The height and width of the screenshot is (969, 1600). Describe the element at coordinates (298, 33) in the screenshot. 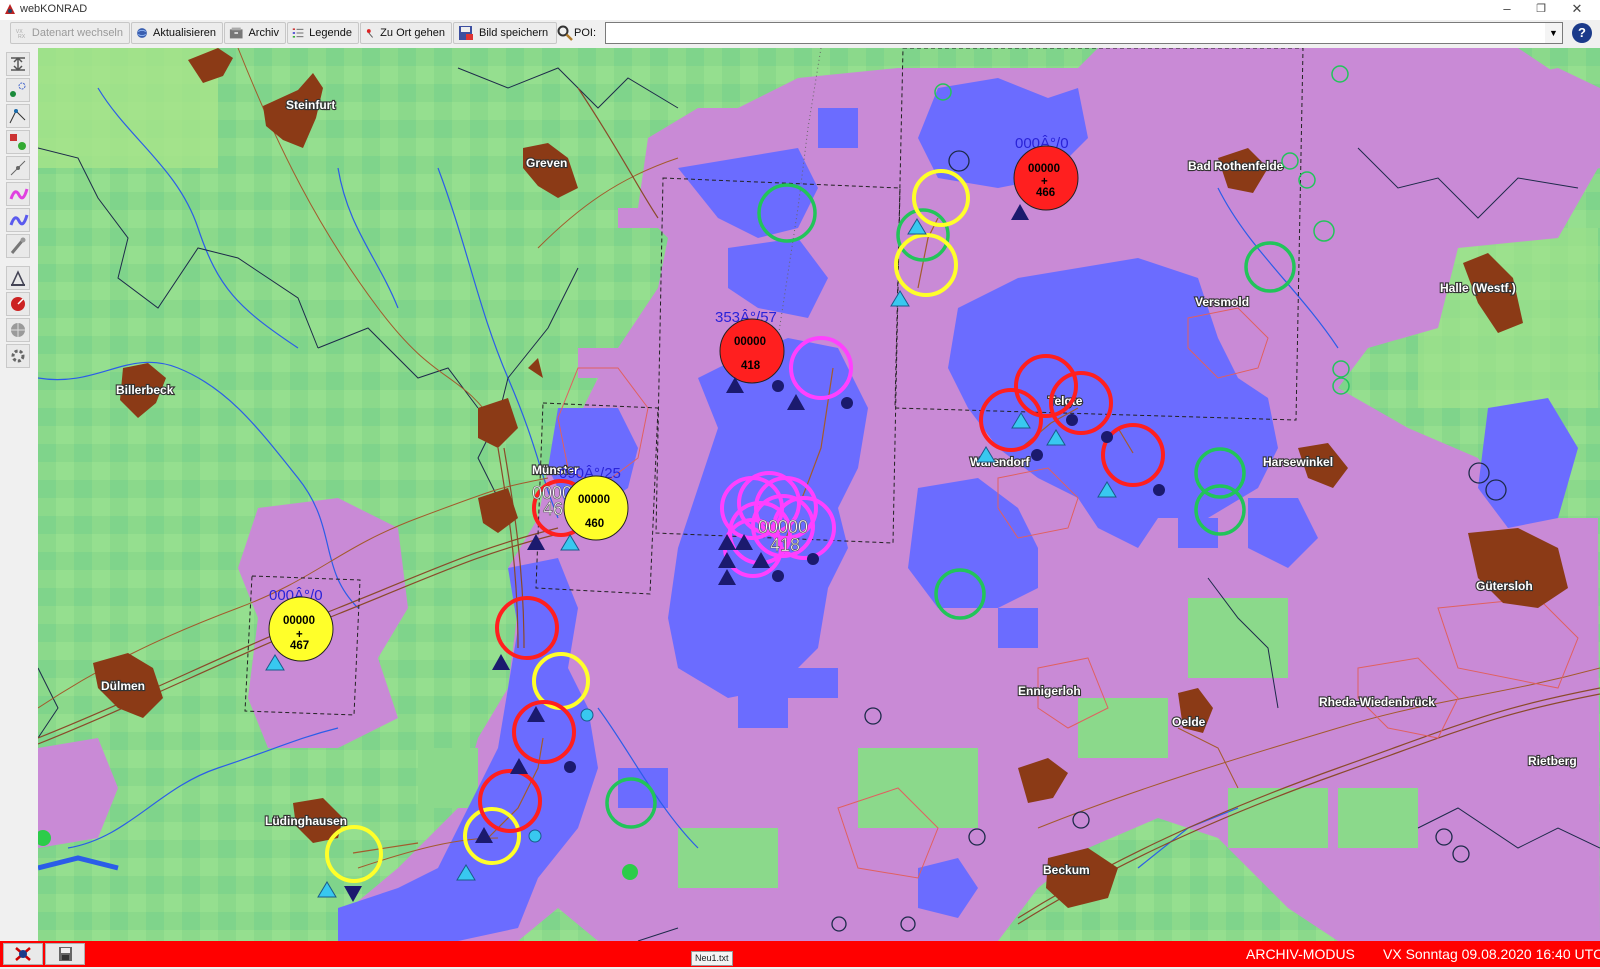

I see `legend-icon` at that location.